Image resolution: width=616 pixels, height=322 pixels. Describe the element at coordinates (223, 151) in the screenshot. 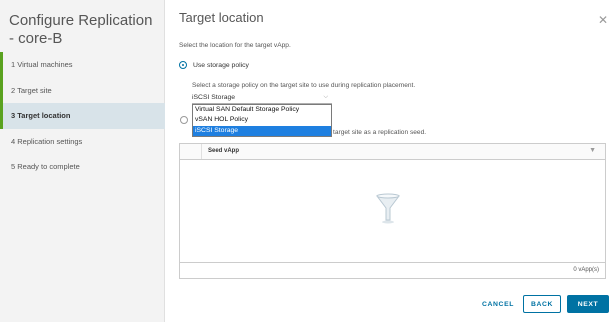

I see `column-header-seed-vapp: Seed vApp` at that location.